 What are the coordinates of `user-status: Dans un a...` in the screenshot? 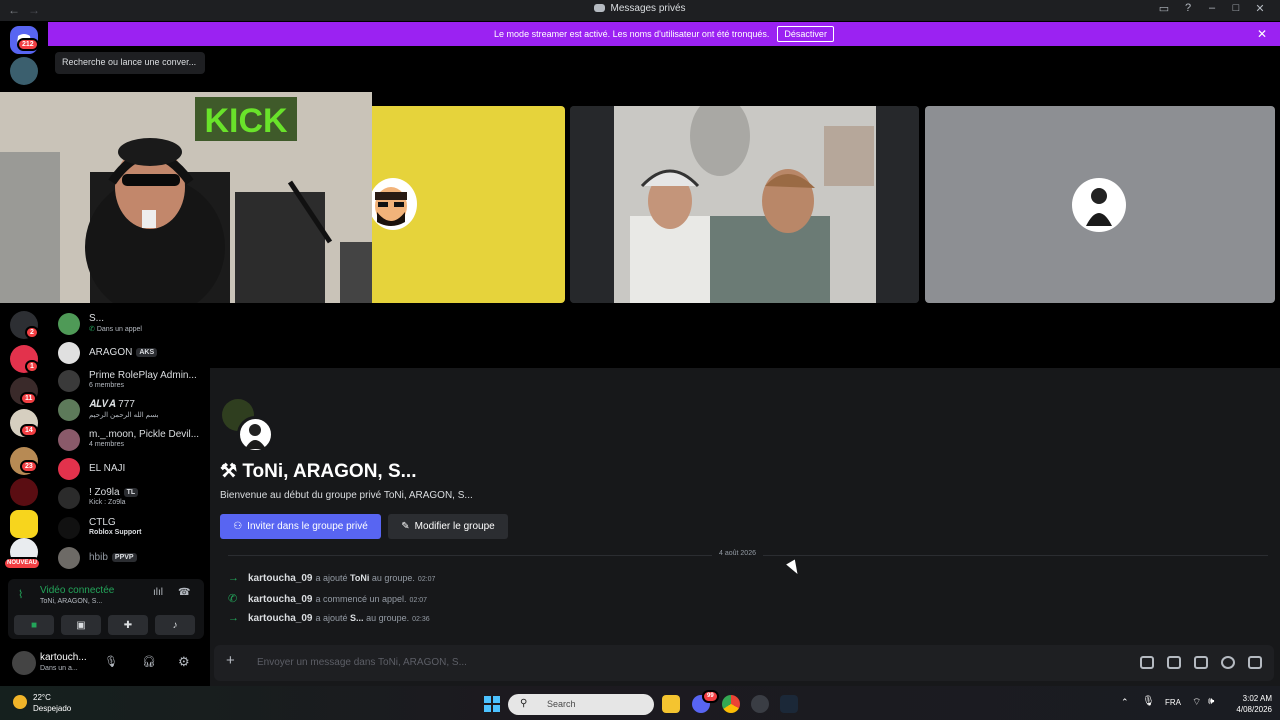 It's located at (59, 668).